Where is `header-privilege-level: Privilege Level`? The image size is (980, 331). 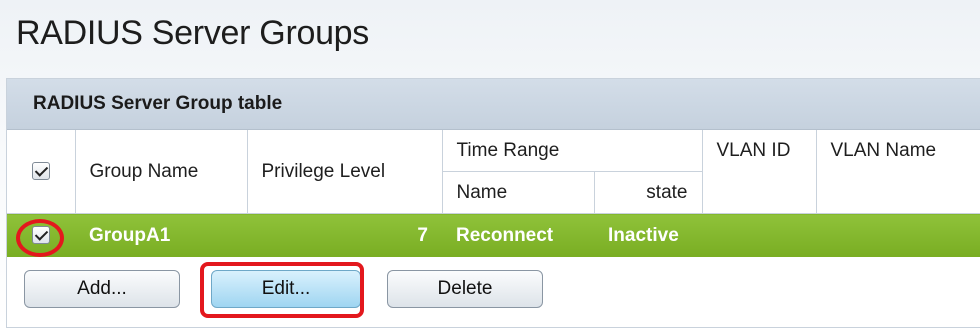
header-privilege-level: Privilege Level is located at coordinates (344, 172).